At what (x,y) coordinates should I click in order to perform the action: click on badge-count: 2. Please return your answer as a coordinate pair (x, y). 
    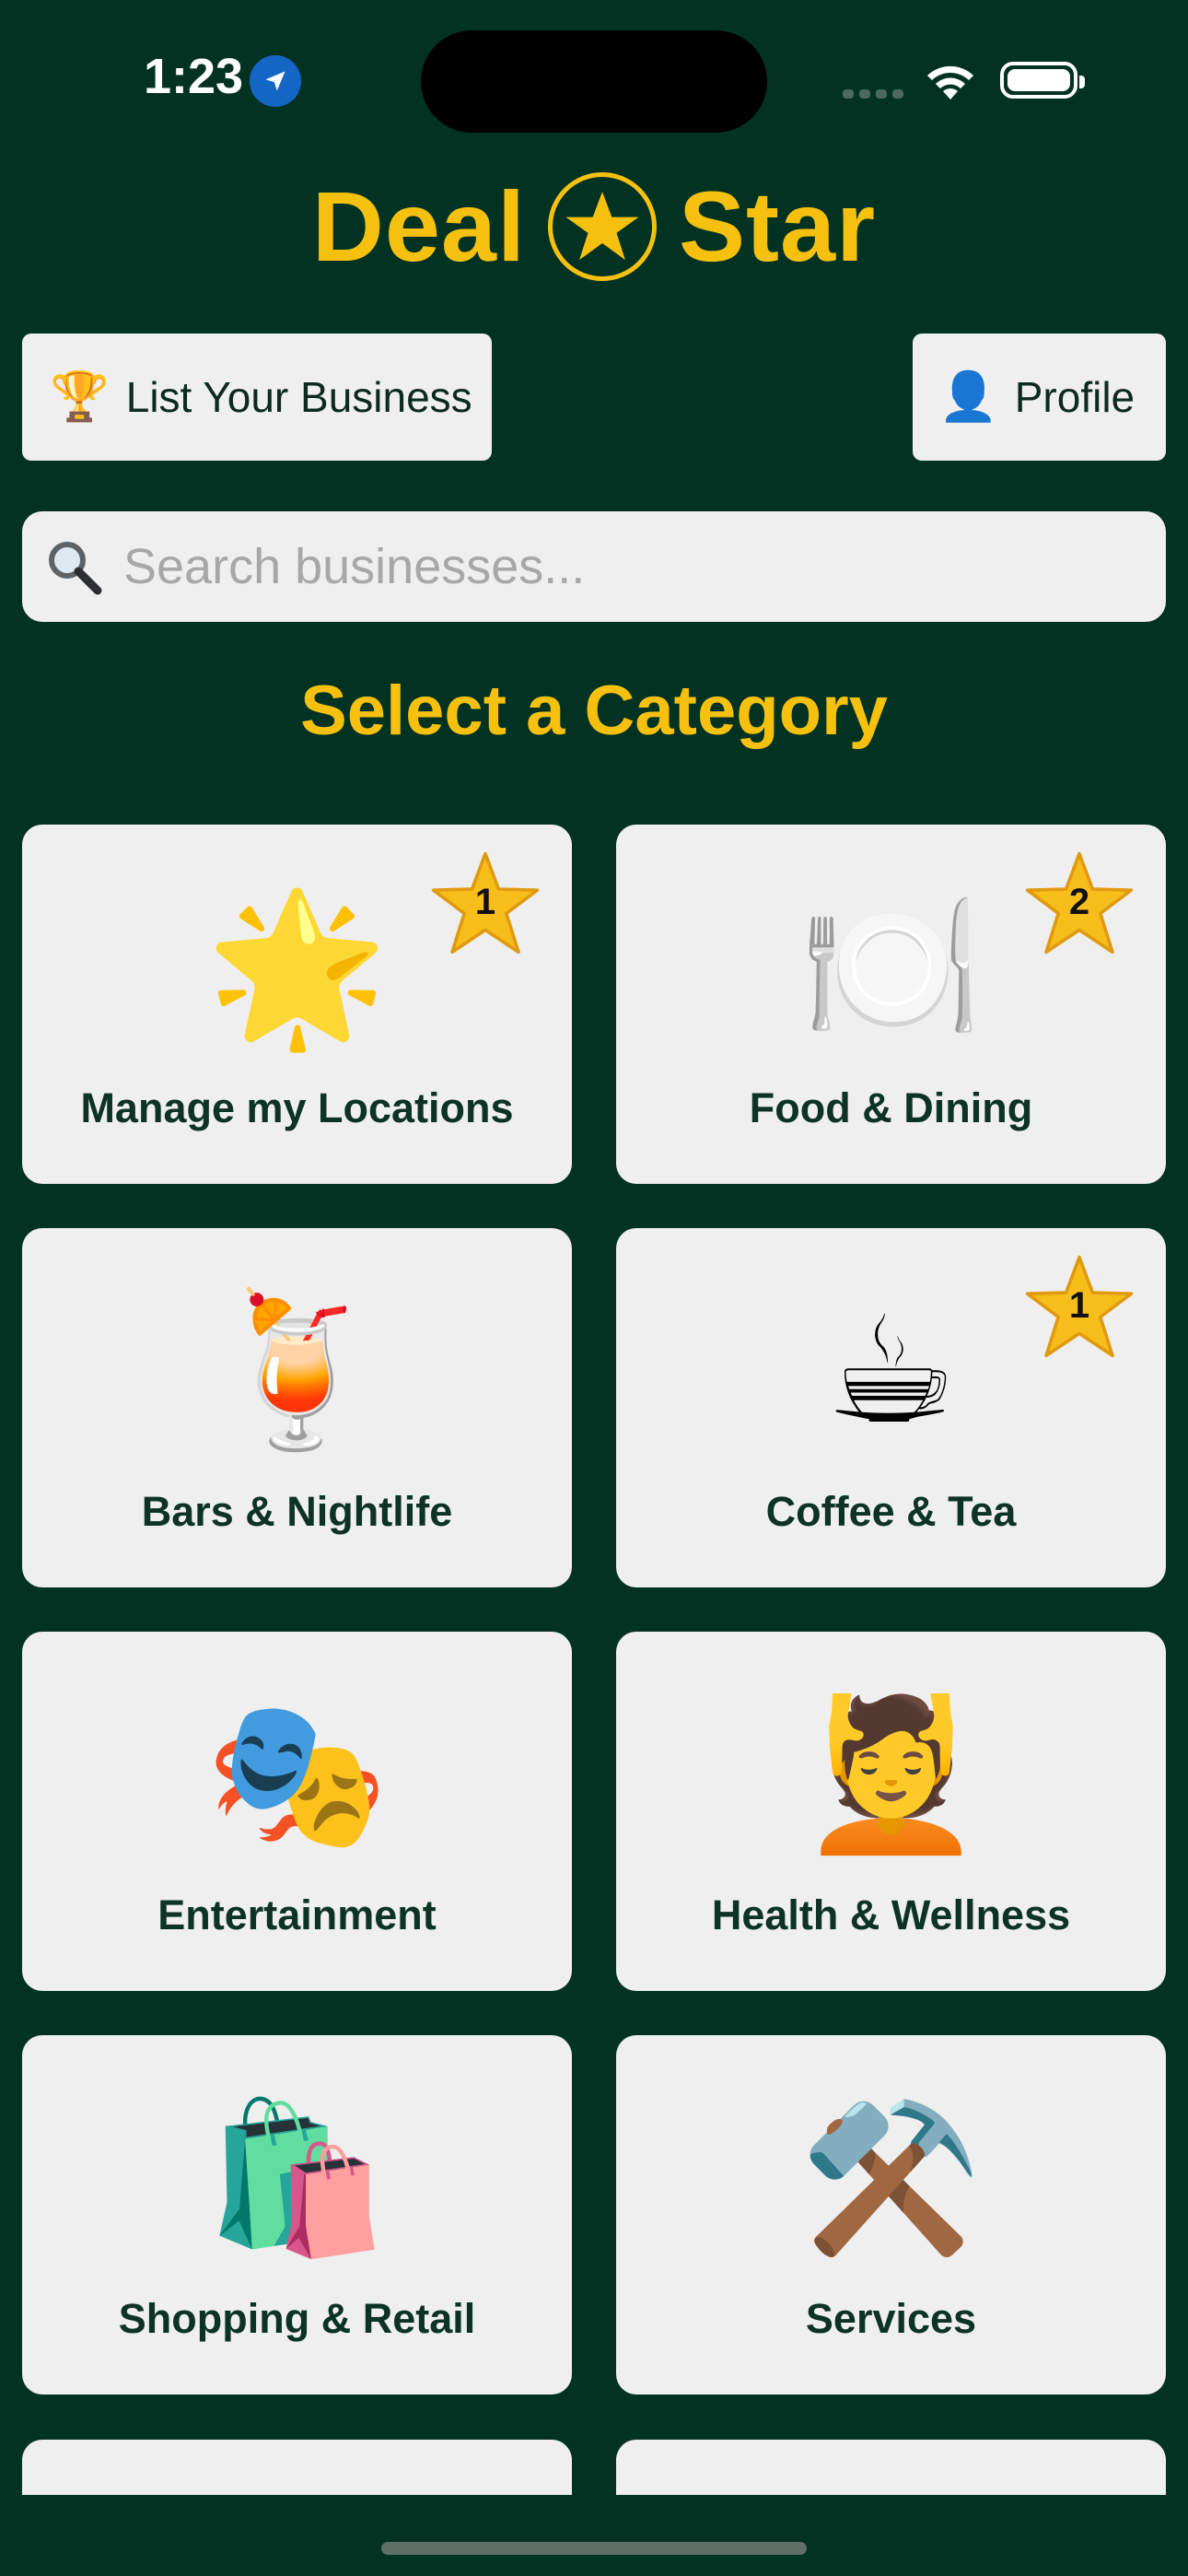
    Looking at the image, I should click on (1079, 902).